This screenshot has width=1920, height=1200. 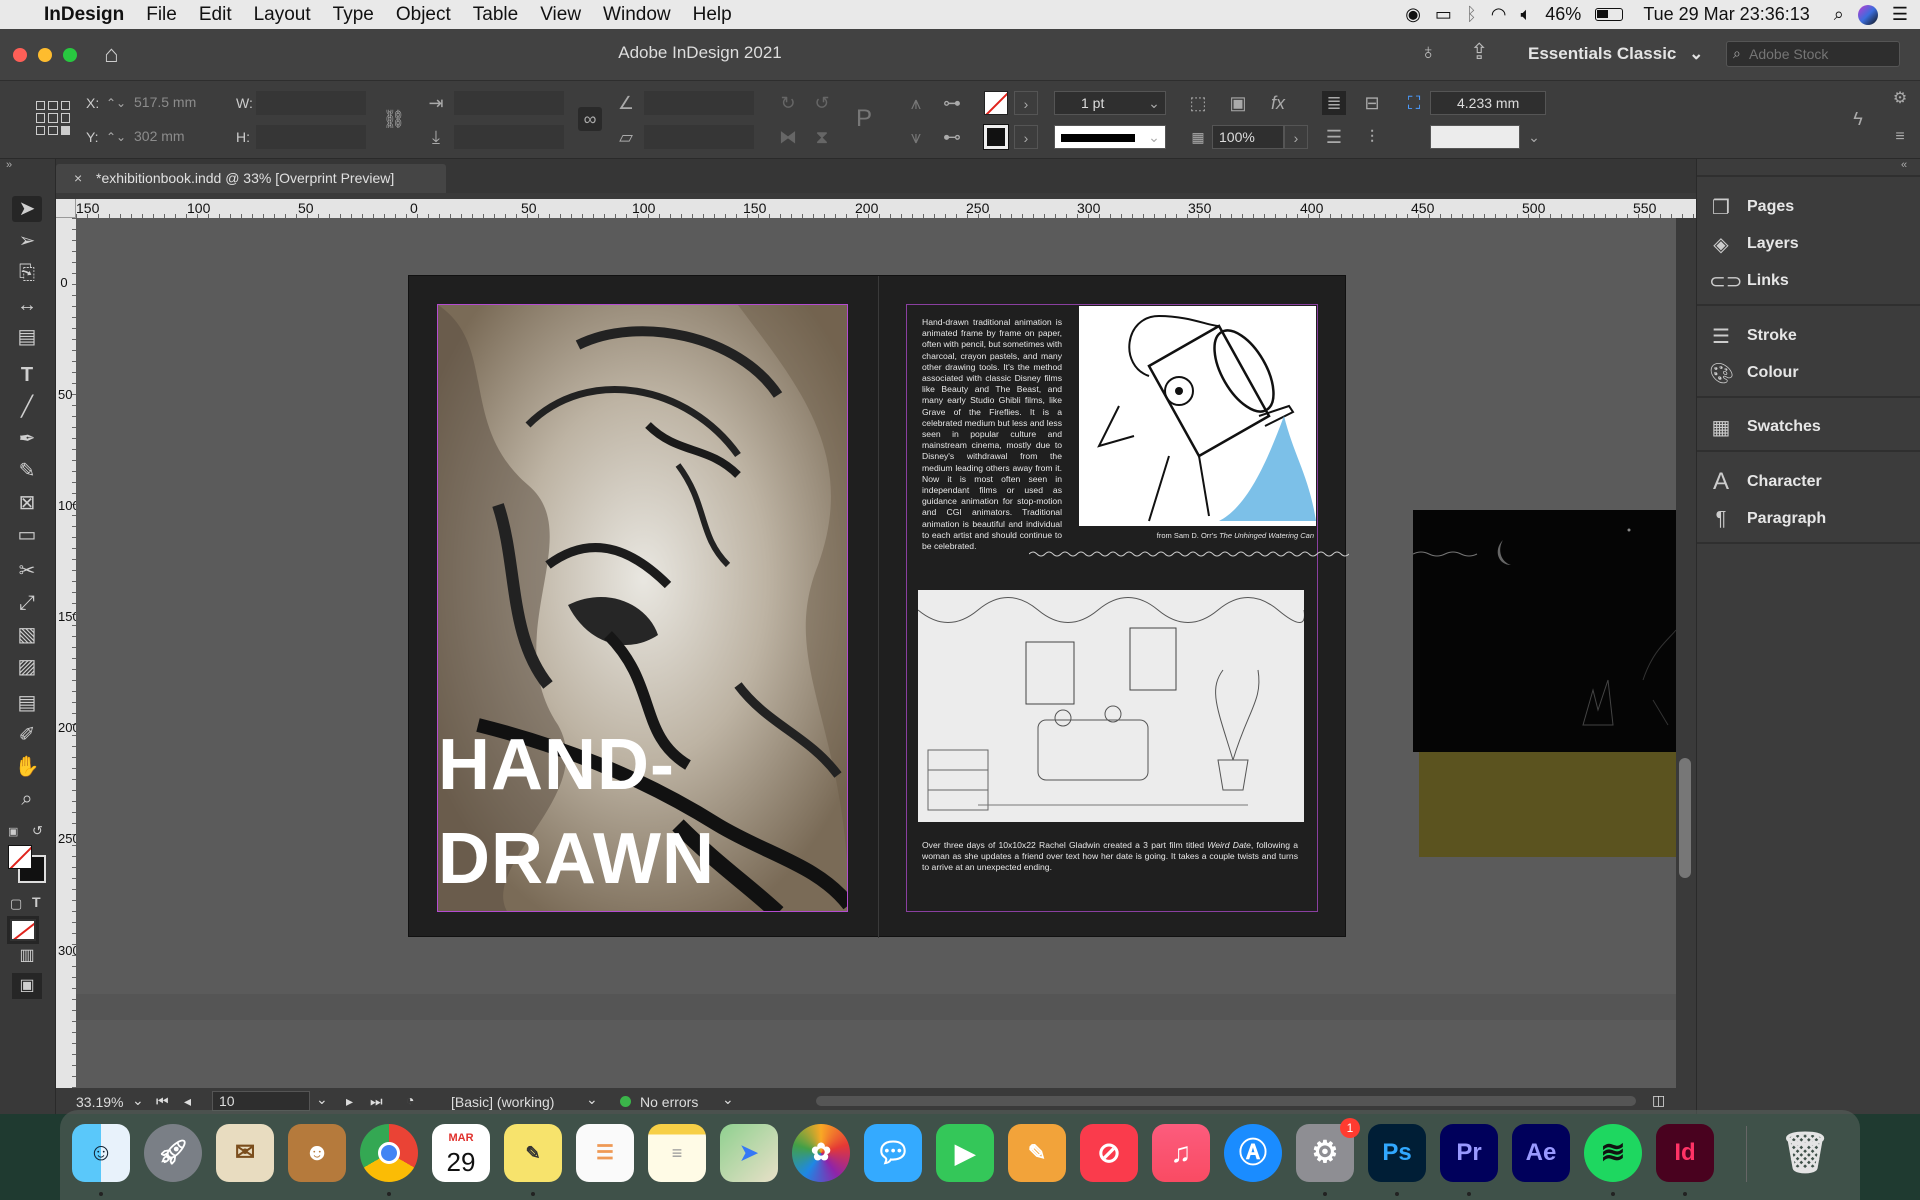 What do you see at coordinates (495, 15) in the screenshot?
I see `menu-table: Table` at bounding box center [495, 15].